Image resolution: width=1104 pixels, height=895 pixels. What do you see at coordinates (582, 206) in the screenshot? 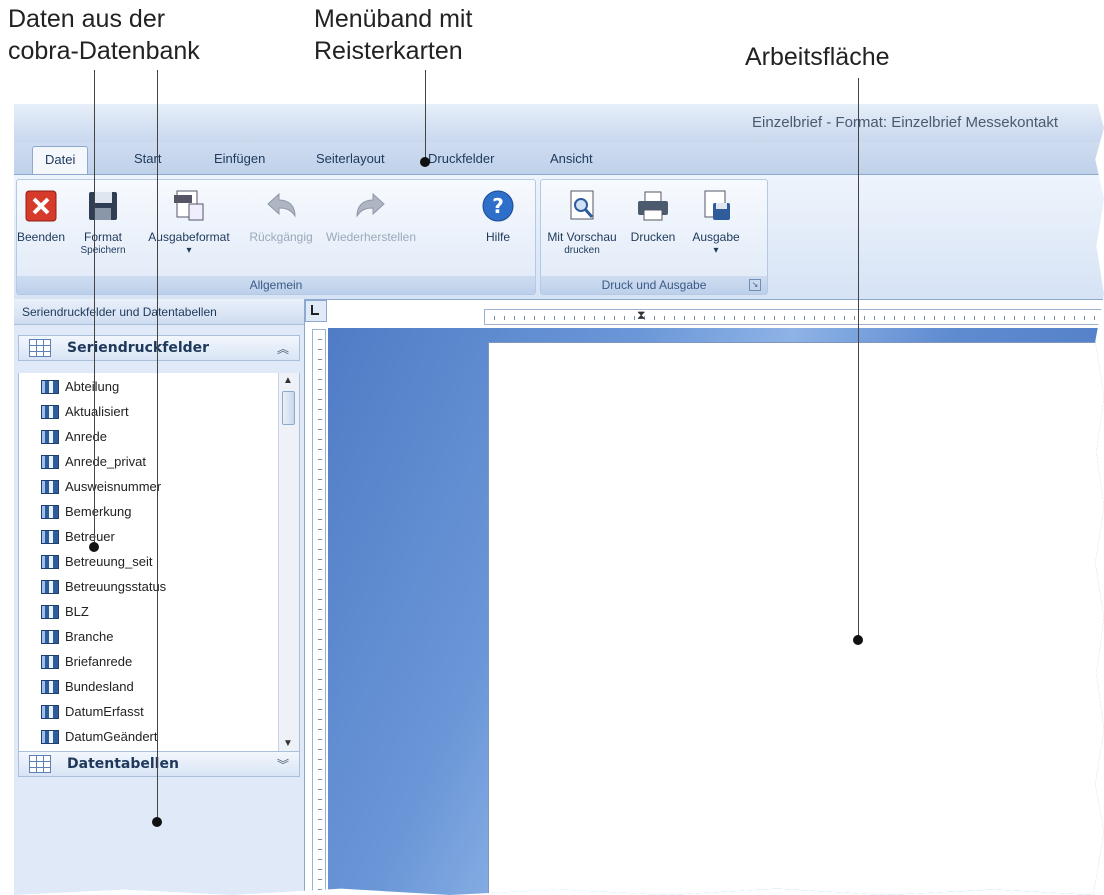
I see `print-preview-icon` at bounding box center [582, 206].